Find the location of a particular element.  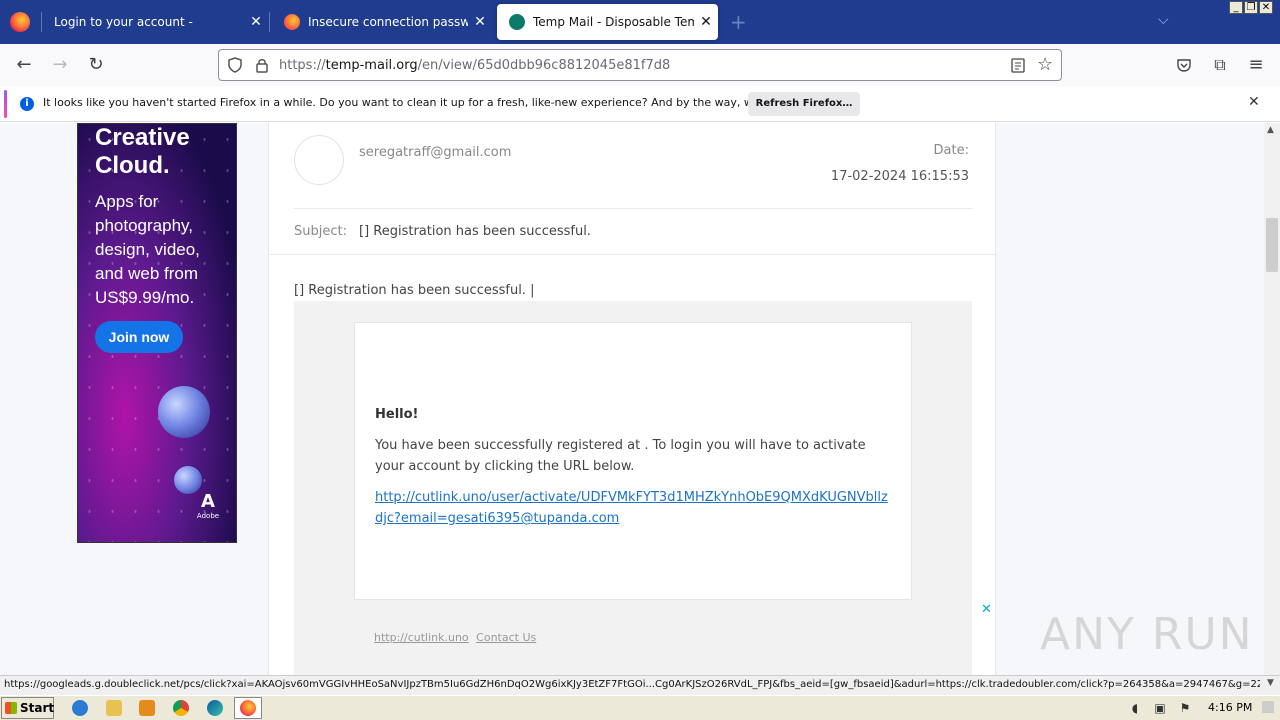

restore-button: ❐ is located at coordinates (1251, 7).